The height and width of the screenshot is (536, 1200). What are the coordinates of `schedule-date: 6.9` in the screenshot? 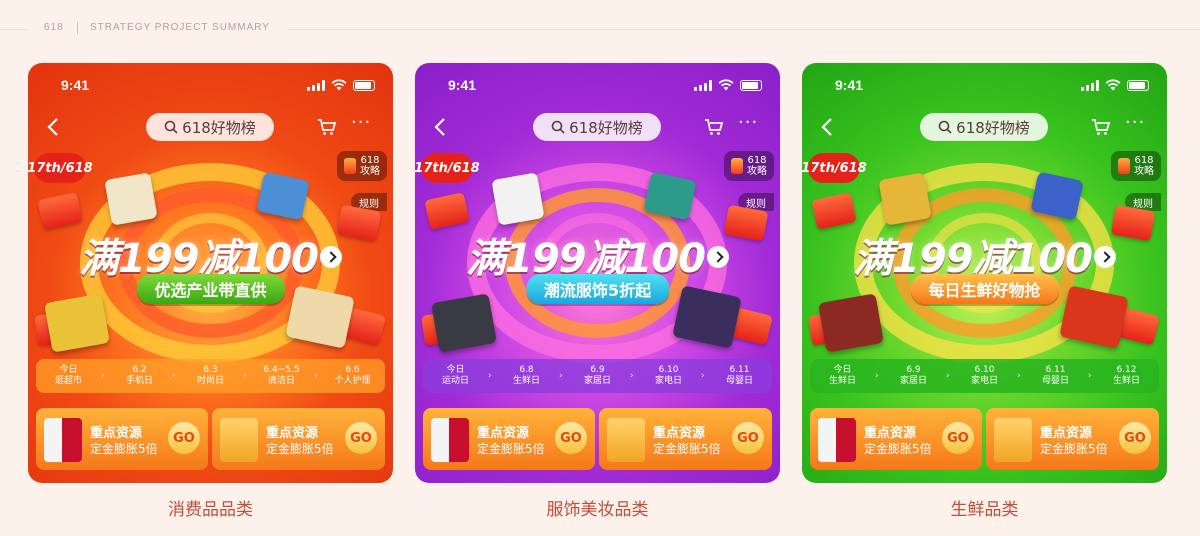 It's located at (597, 370).